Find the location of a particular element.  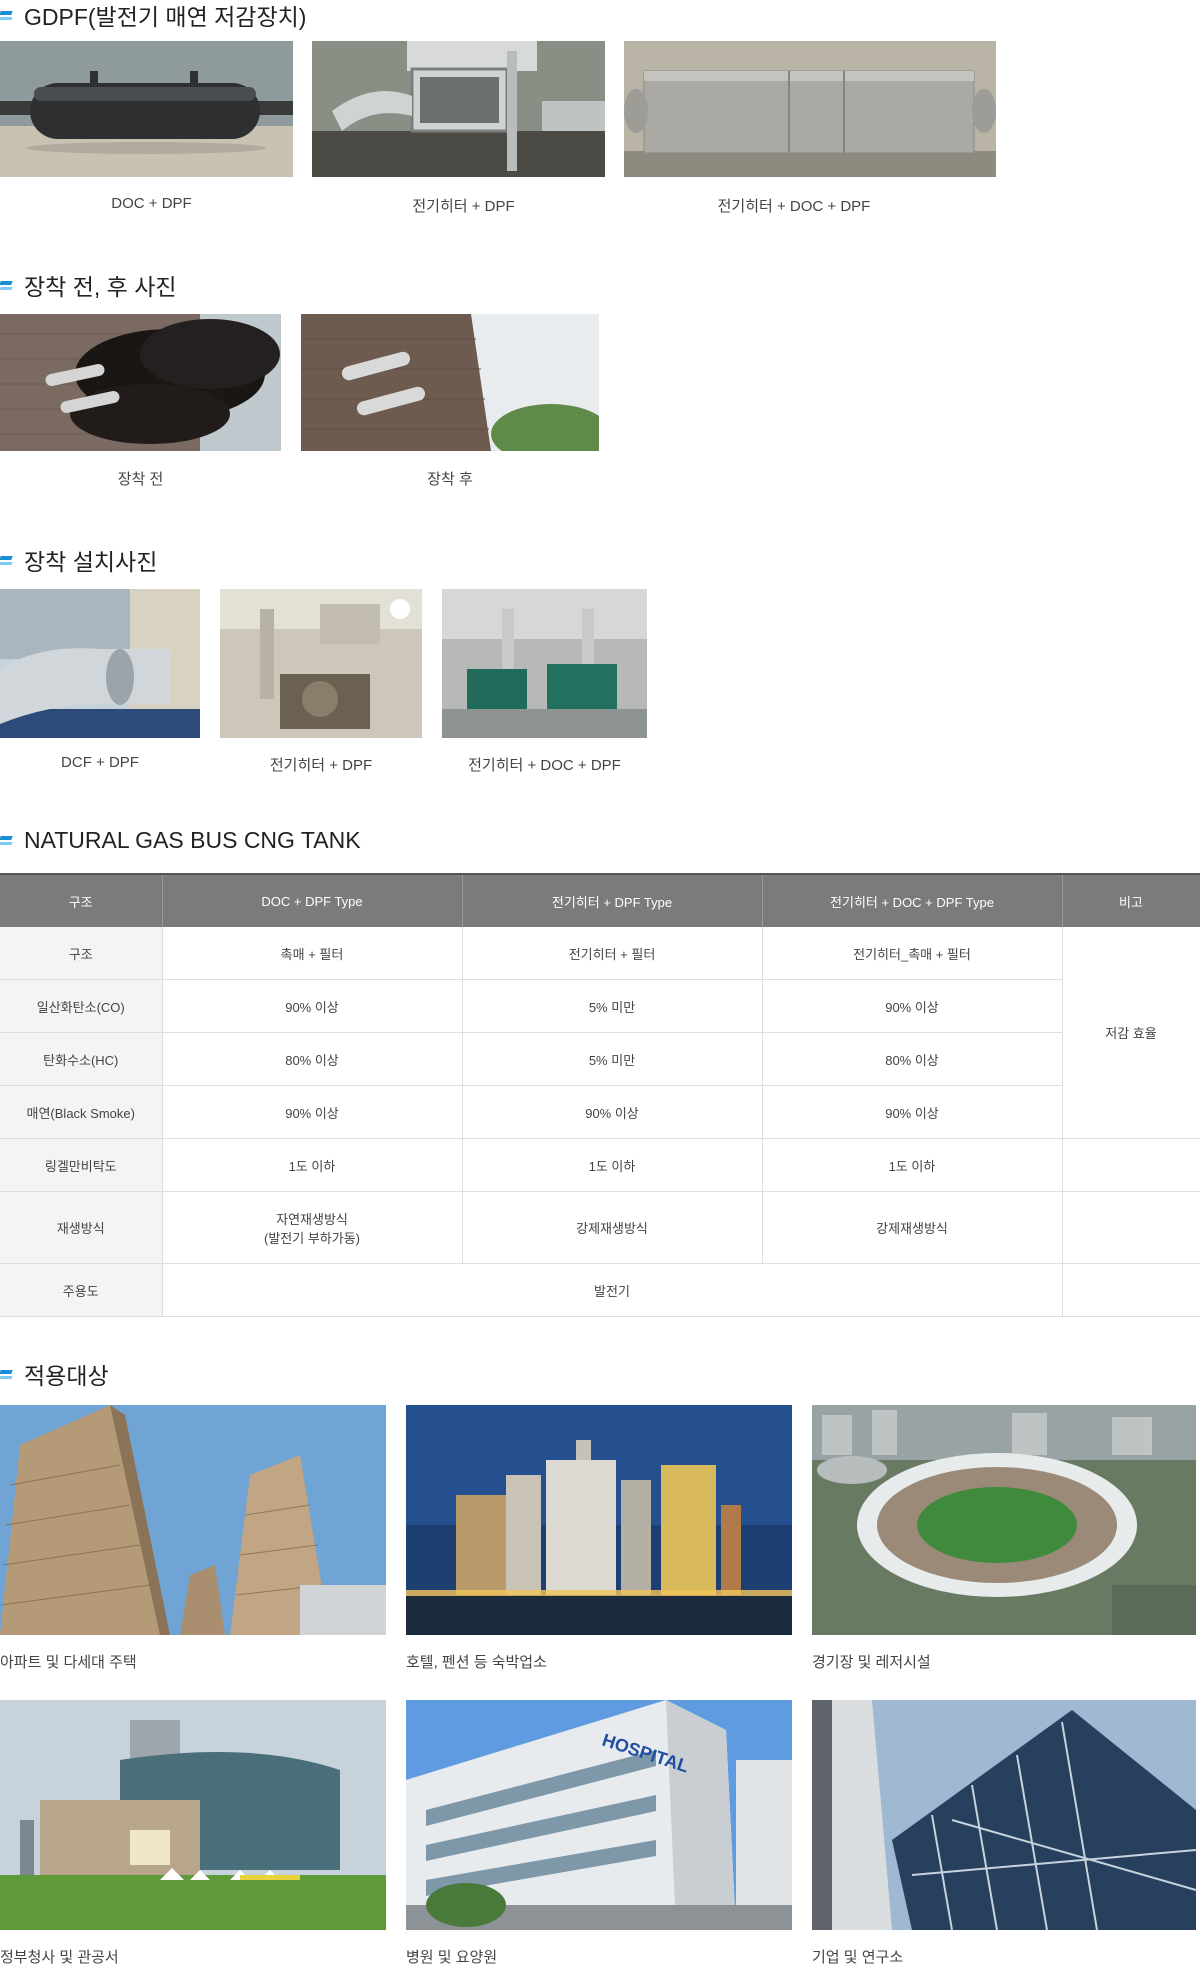

city-hall-photo is located at coordinates (193, 1815).